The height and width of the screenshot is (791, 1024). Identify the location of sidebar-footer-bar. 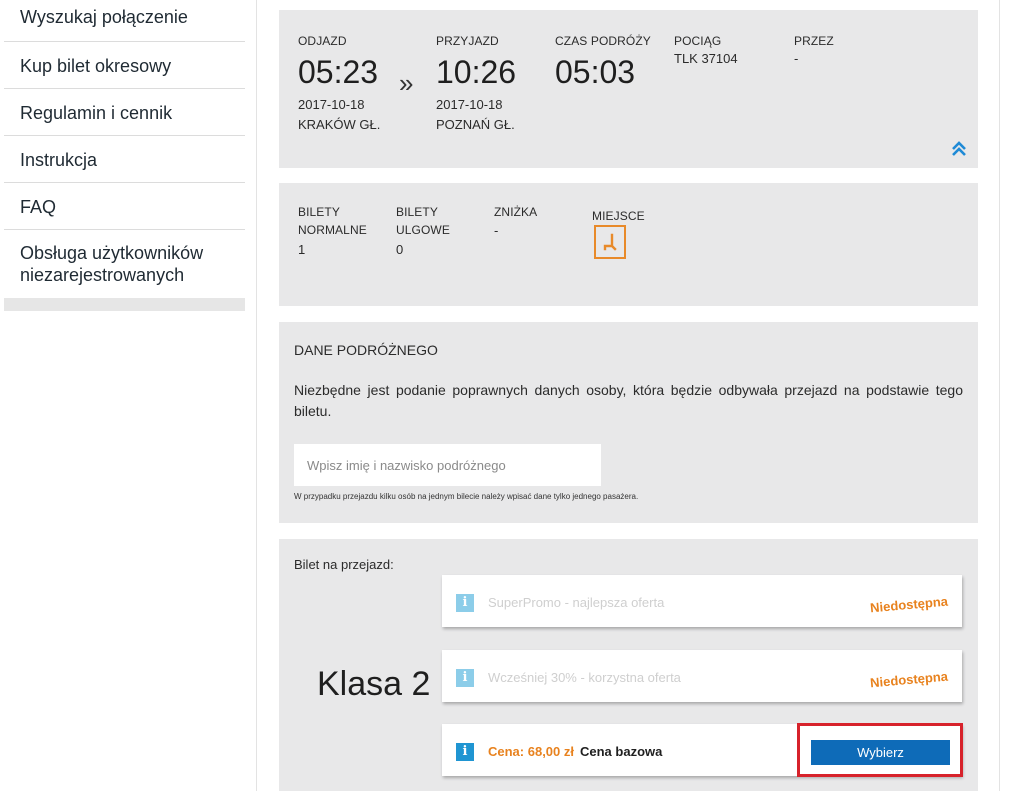
(124, 304).